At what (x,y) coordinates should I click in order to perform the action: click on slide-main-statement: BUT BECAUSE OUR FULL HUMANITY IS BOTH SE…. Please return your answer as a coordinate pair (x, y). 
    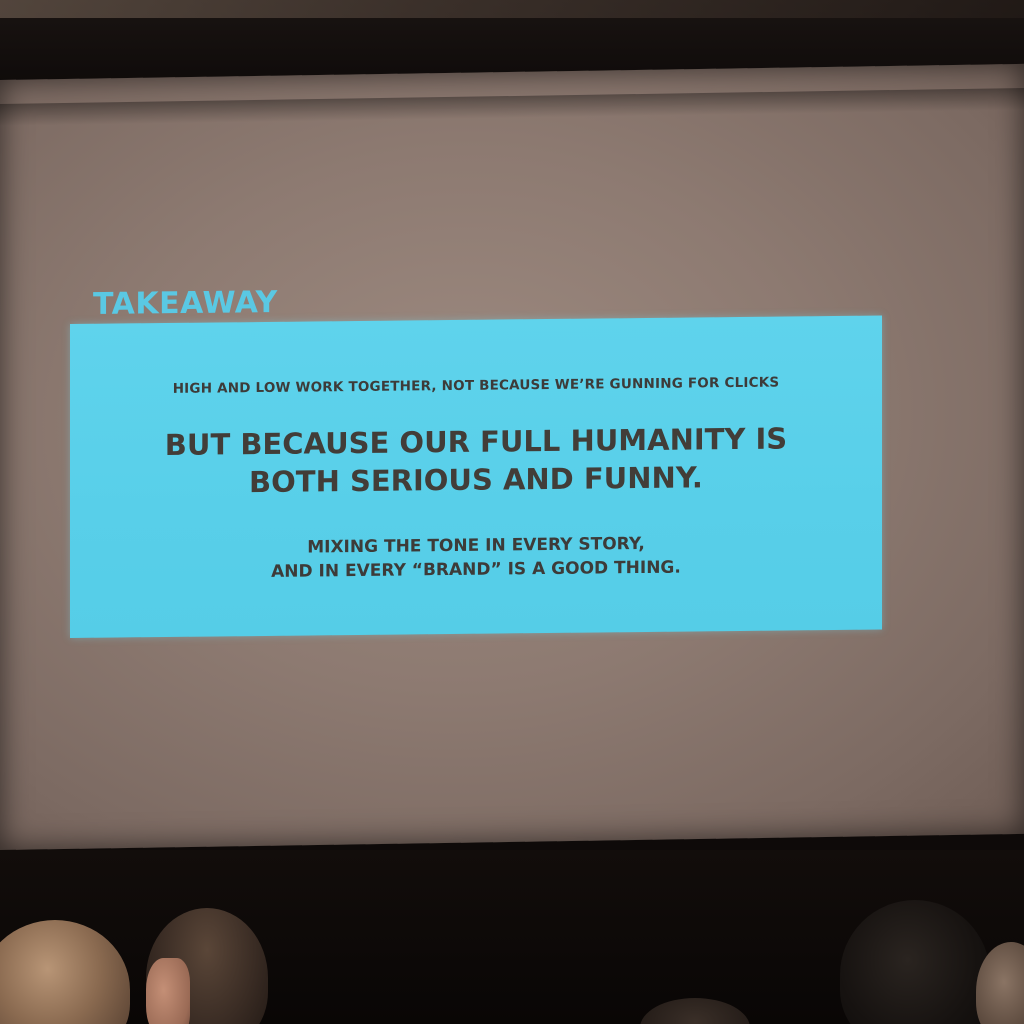
    Looking at the image, I should click on (476, 460).